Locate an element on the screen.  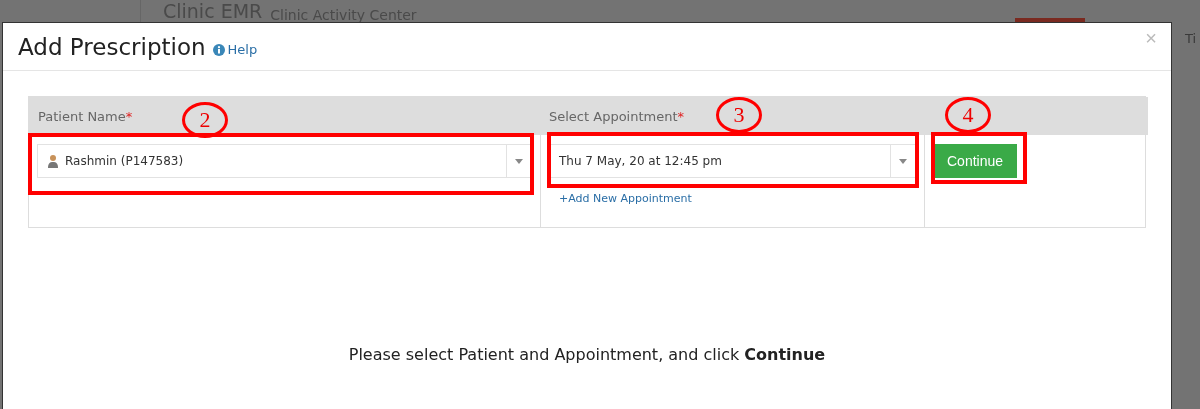
appointment-select: Thu 7 May, 20 at 12:45 pm is located at coordinates (732, 161).